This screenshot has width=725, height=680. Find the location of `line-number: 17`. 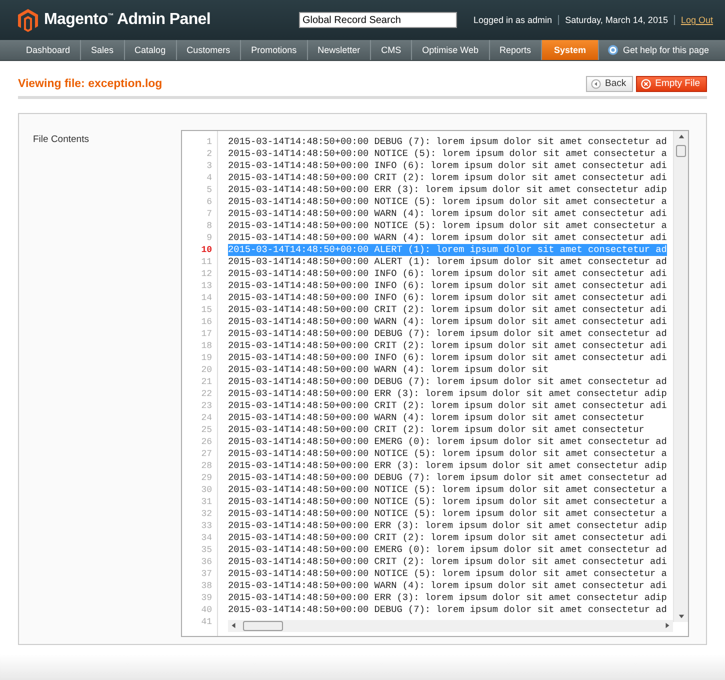

line-number: 17 is located at coordinates (206, 334).